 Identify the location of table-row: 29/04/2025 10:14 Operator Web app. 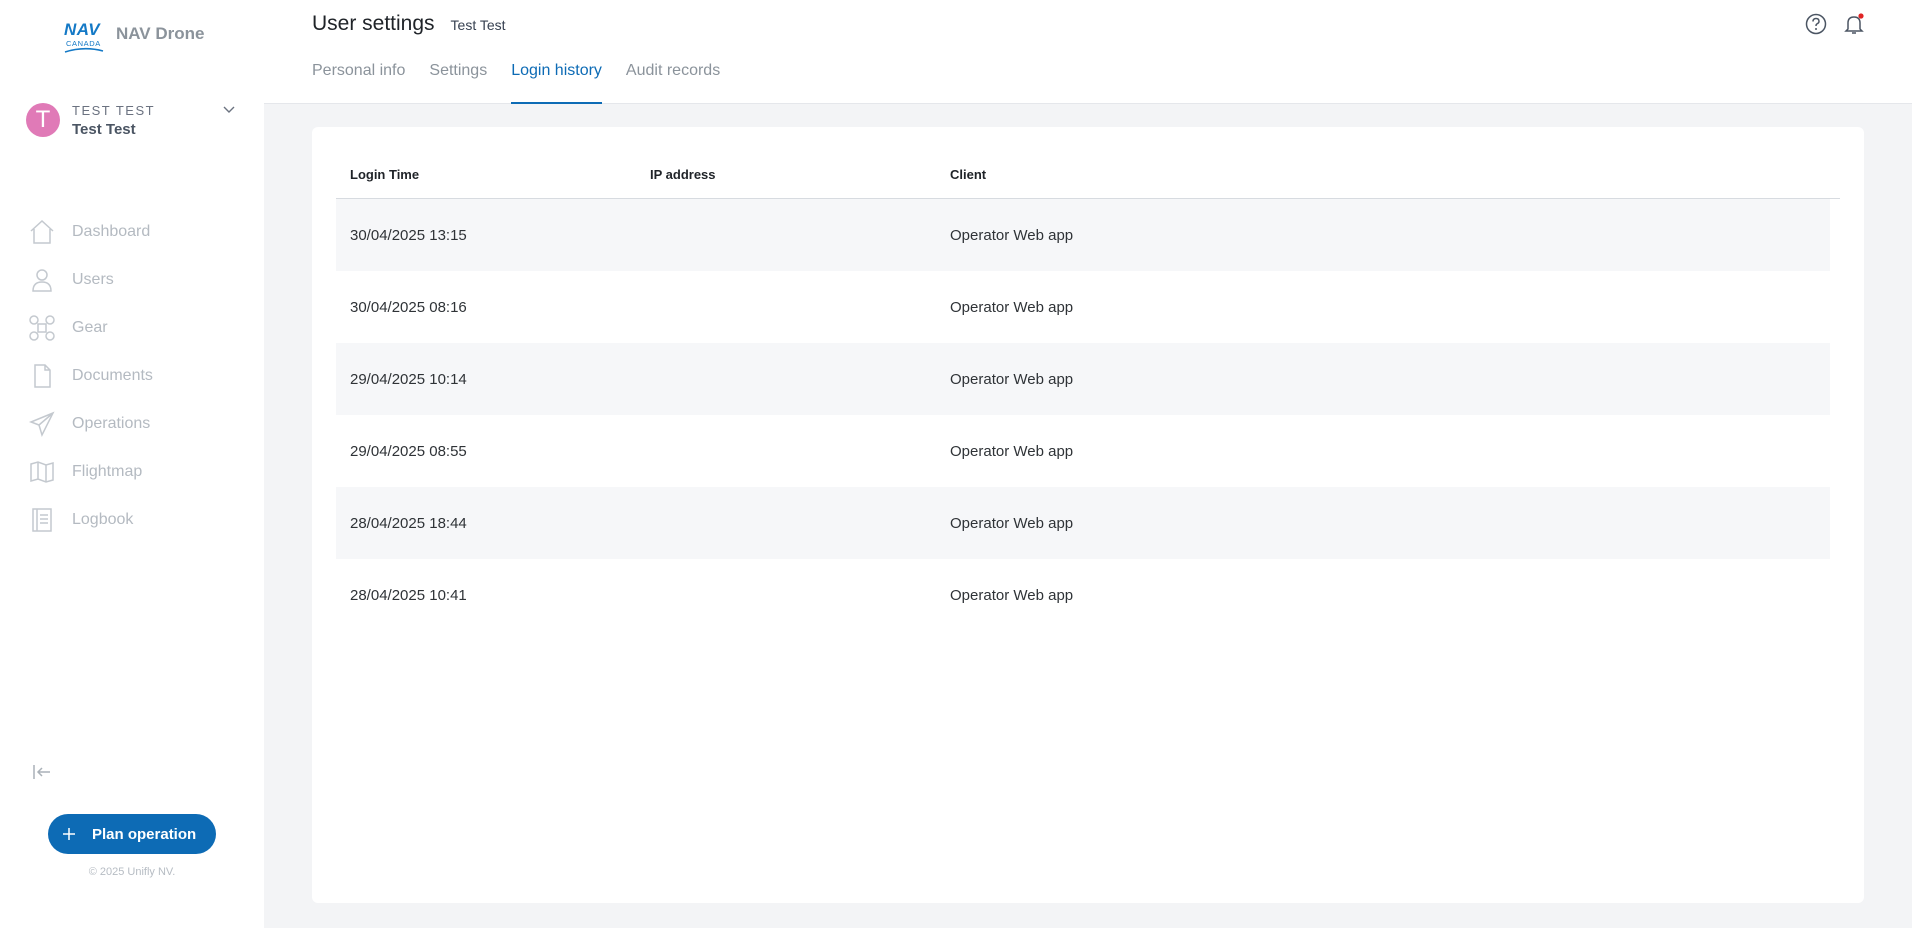
(1083, 379).